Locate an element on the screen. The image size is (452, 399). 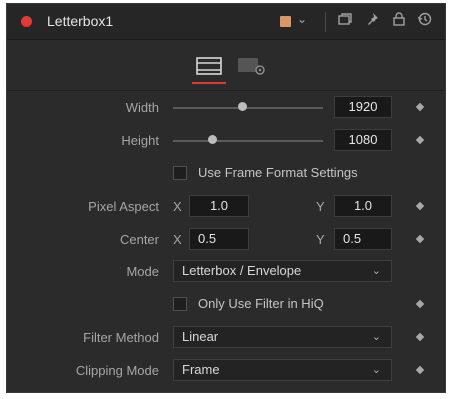
height-slider is located at coordinates (248, 141).